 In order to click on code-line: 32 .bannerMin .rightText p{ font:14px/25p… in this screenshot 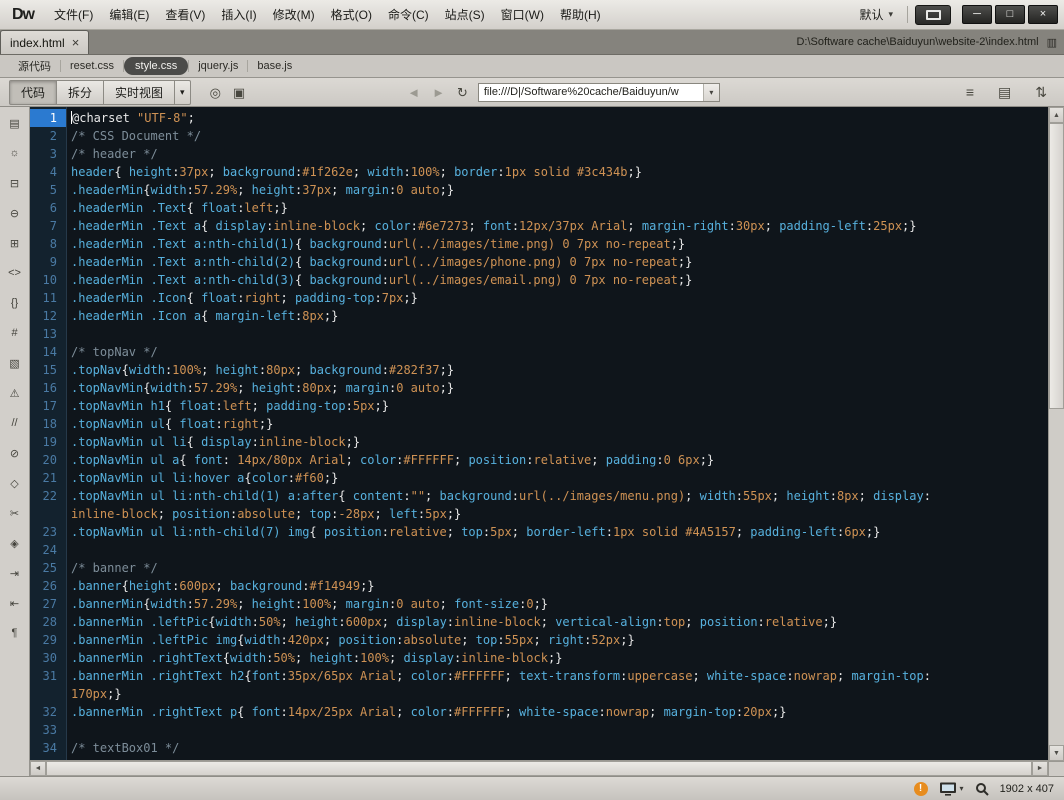, I will do `click(539, 712)`.